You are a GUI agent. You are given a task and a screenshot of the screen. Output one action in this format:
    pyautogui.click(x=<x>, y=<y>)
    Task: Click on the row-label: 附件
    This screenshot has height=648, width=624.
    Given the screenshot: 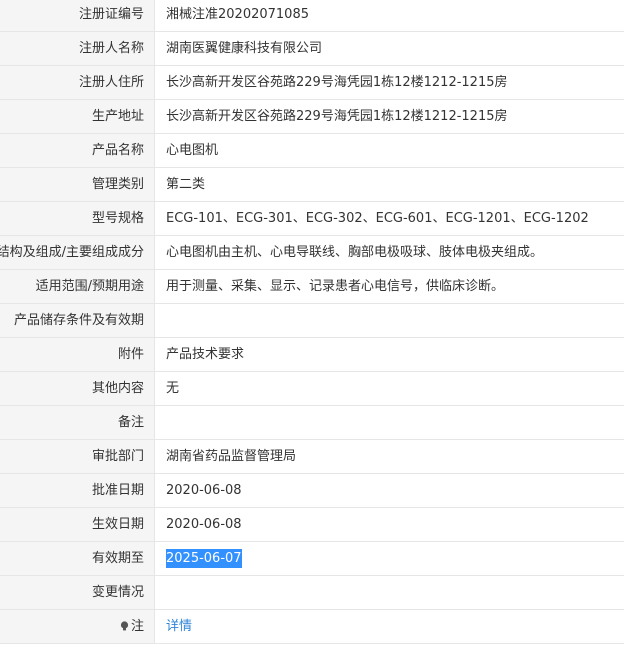 What is the action you would take?
    pyautogui.click(x=77, y=354)
    